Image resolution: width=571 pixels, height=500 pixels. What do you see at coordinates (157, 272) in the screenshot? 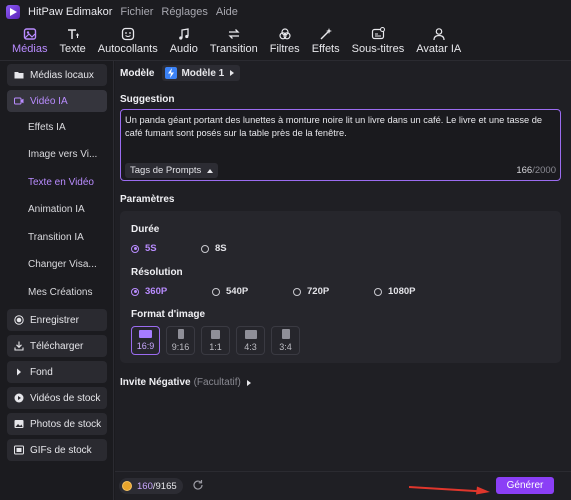
I see `resolution-label: Résolution` at bounding box center [157, 272].